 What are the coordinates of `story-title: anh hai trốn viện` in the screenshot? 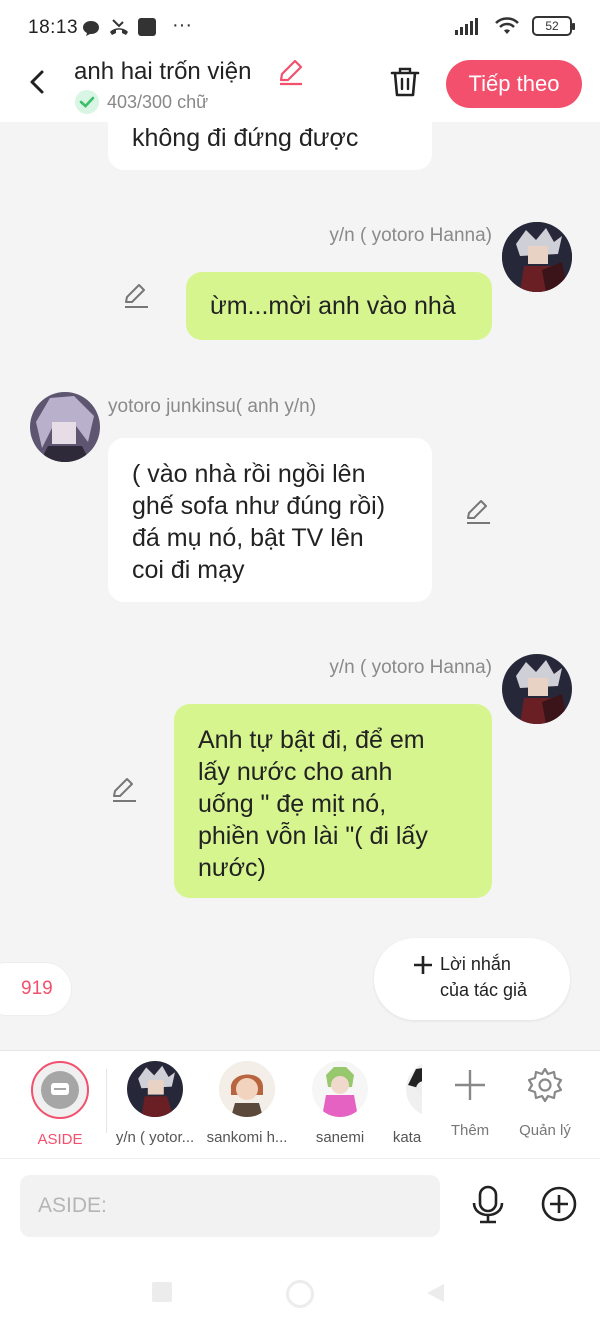 It's located at (163, 71).